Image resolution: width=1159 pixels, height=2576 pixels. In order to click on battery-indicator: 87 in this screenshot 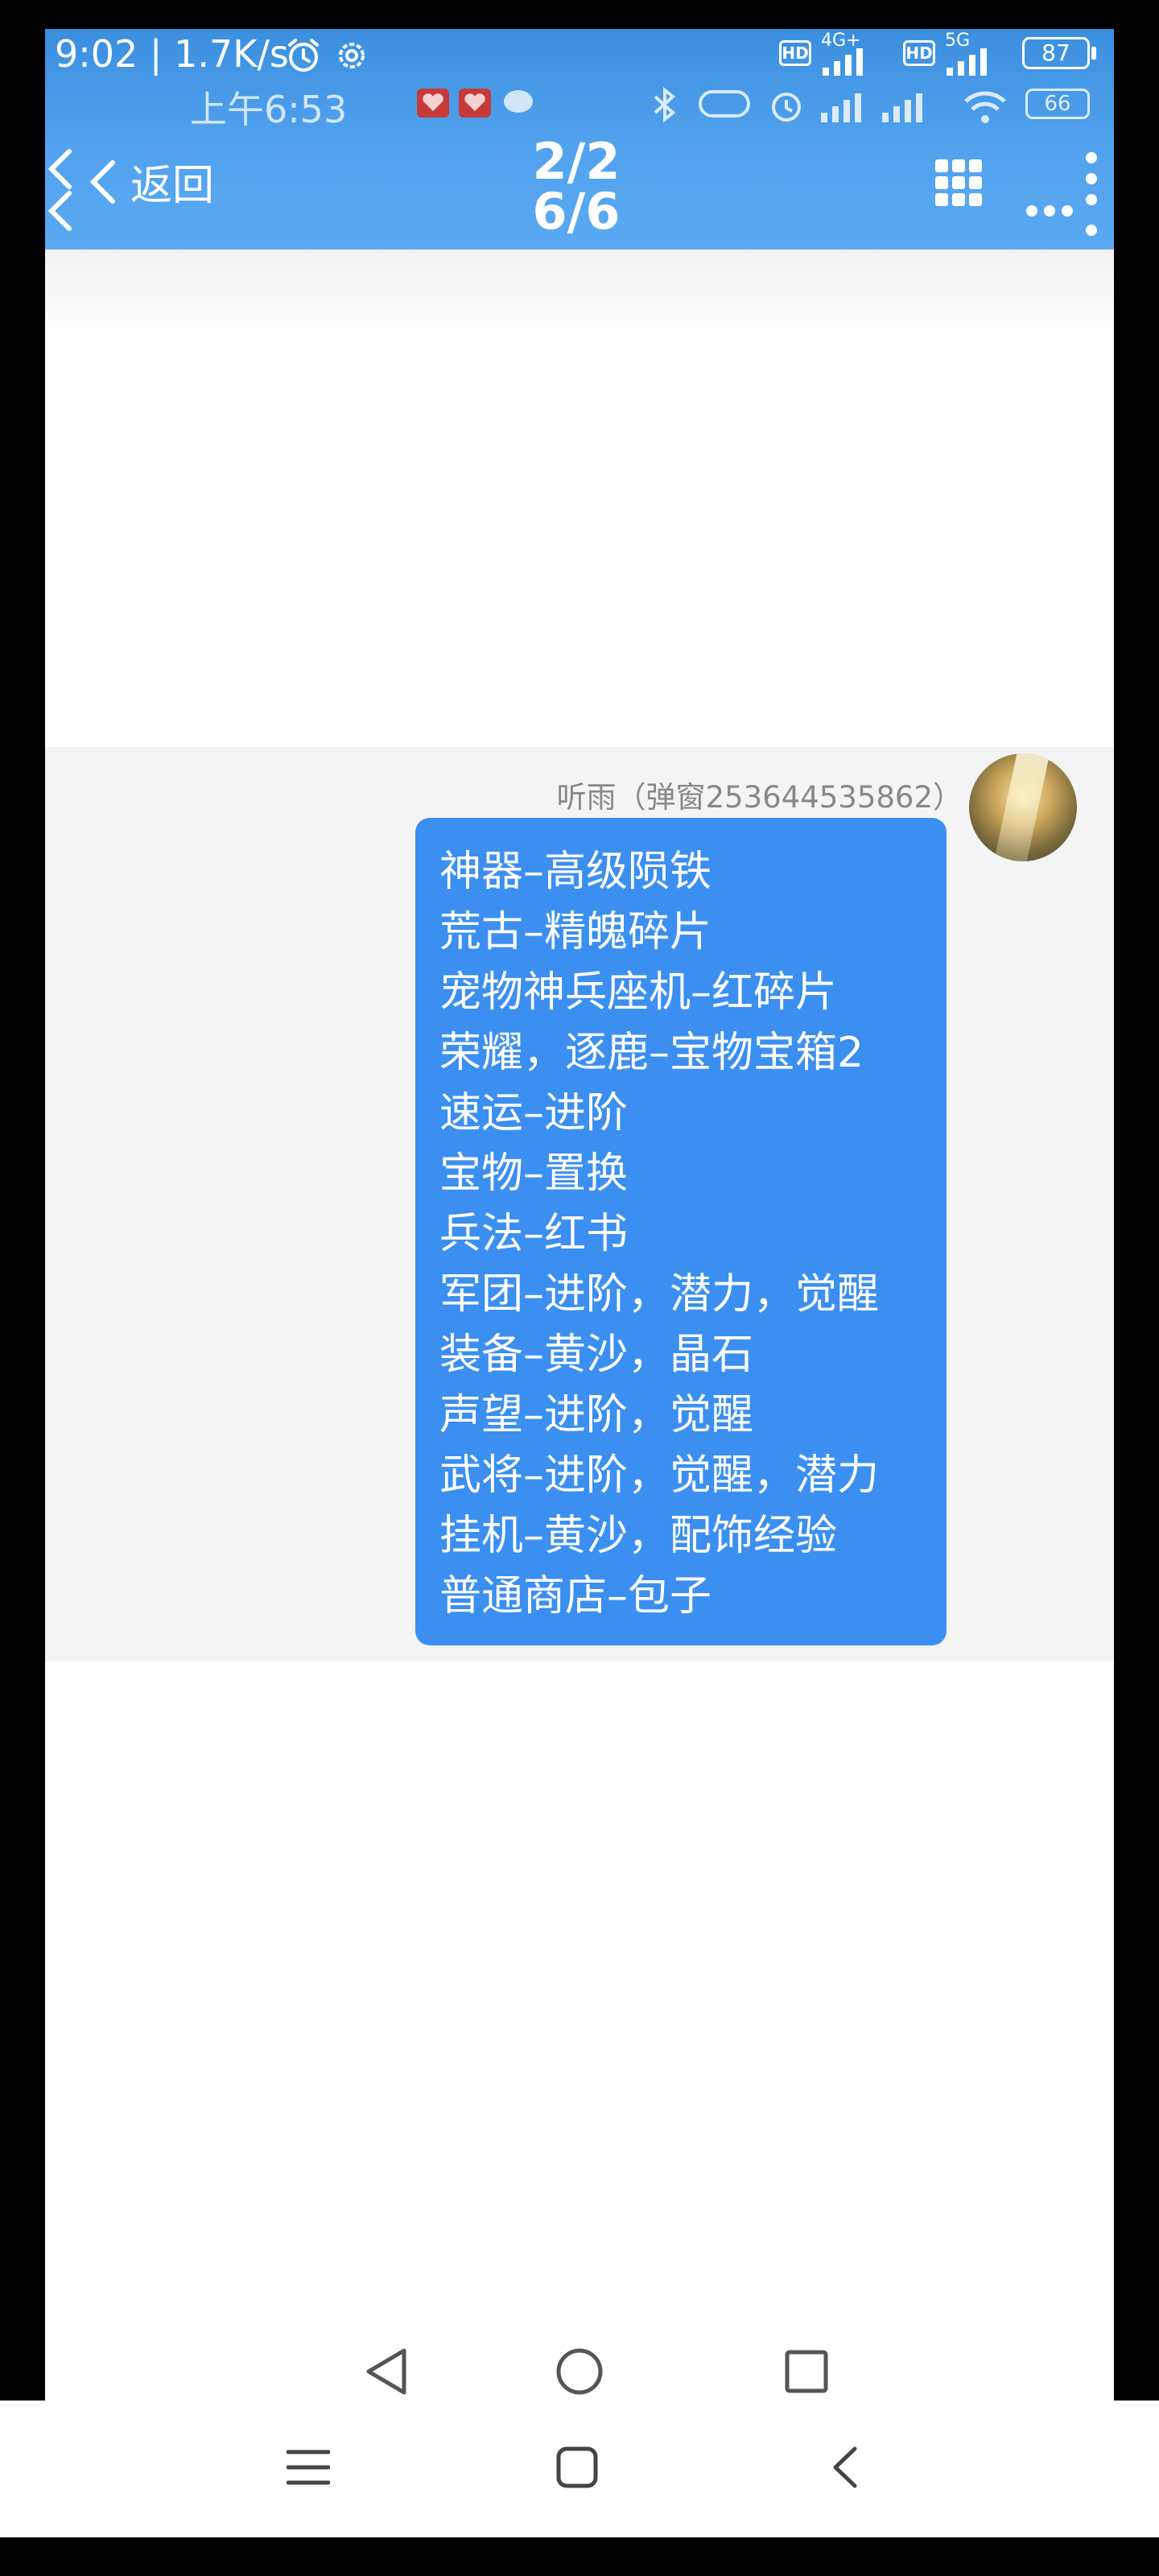, I will do `click(1056, 53)`.